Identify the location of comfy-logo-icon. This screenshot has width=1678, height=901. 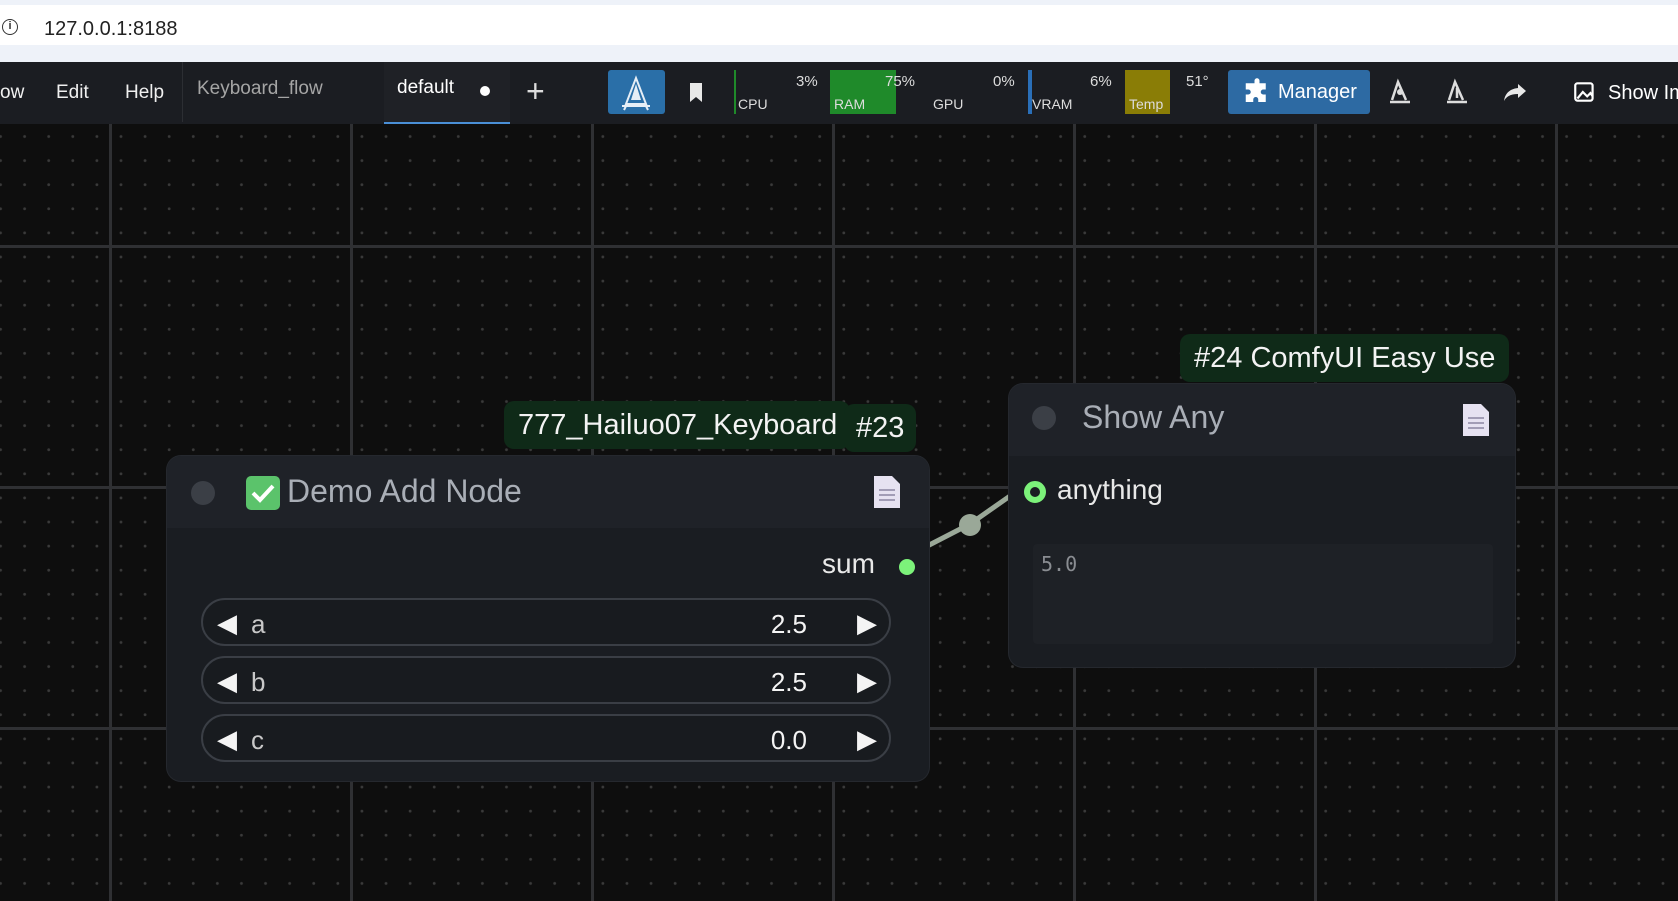
(636, 93).